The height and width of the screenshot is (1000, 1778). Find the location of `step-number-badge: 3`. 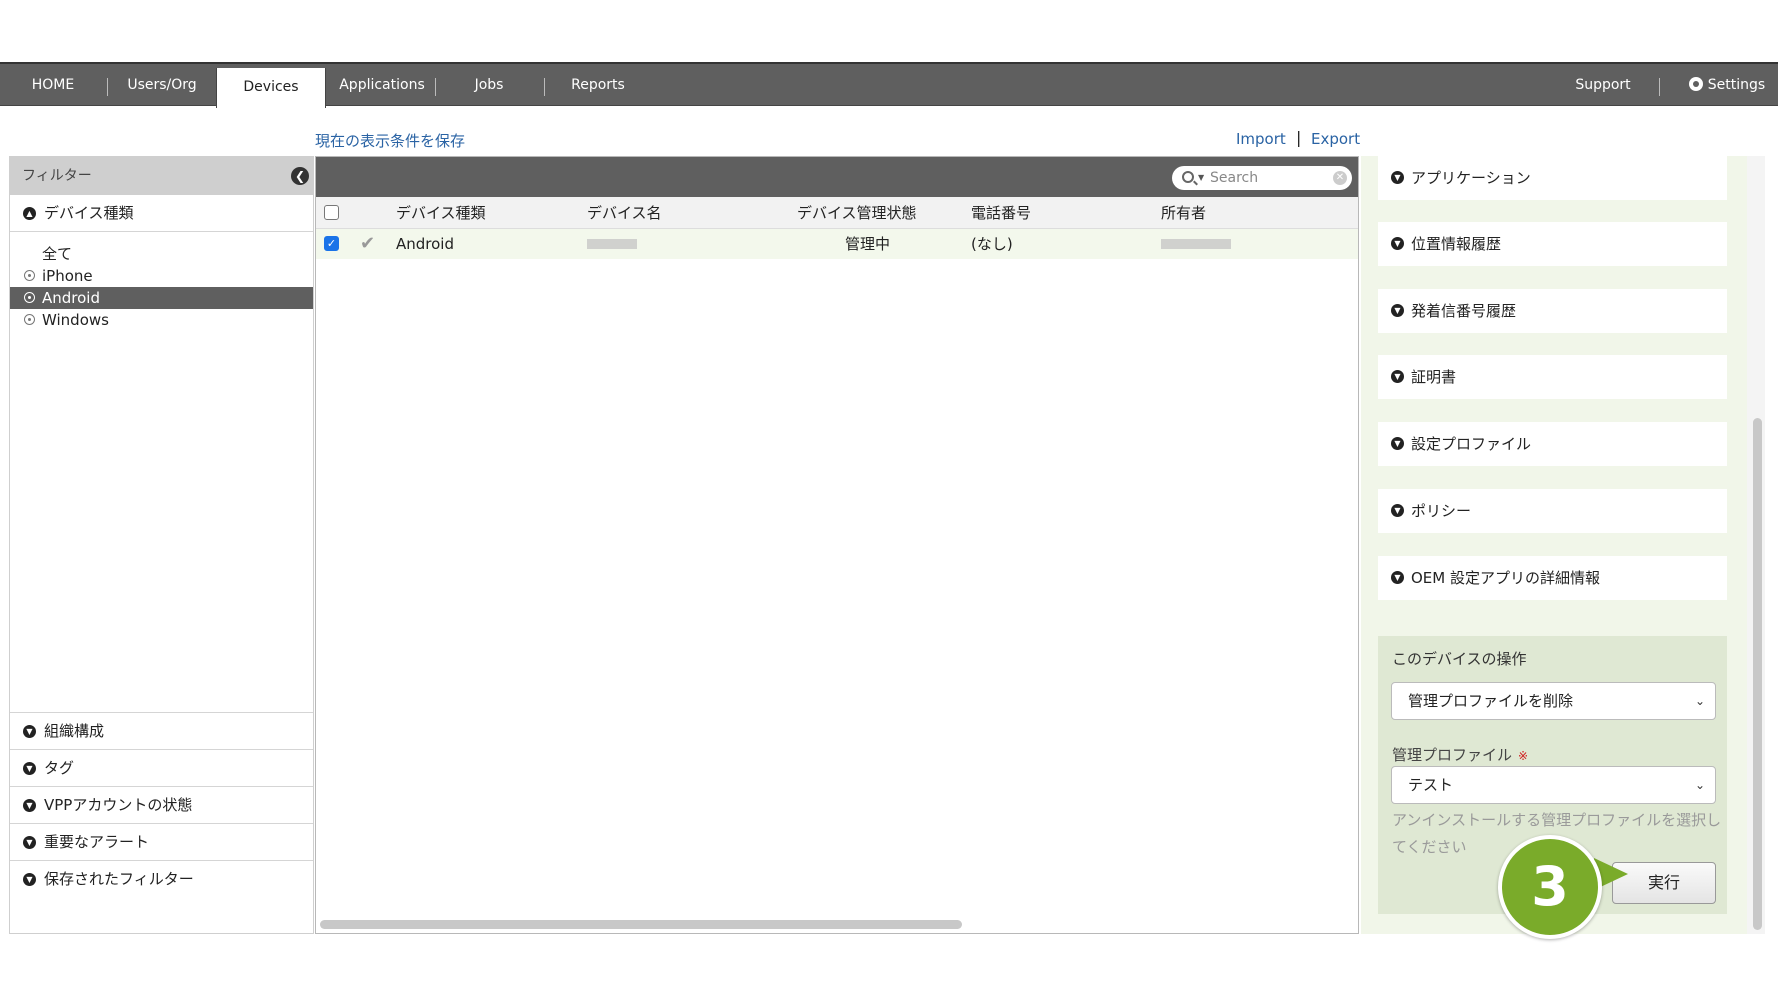

step-number-badge: 3 is located at coordinates (1550, 887).